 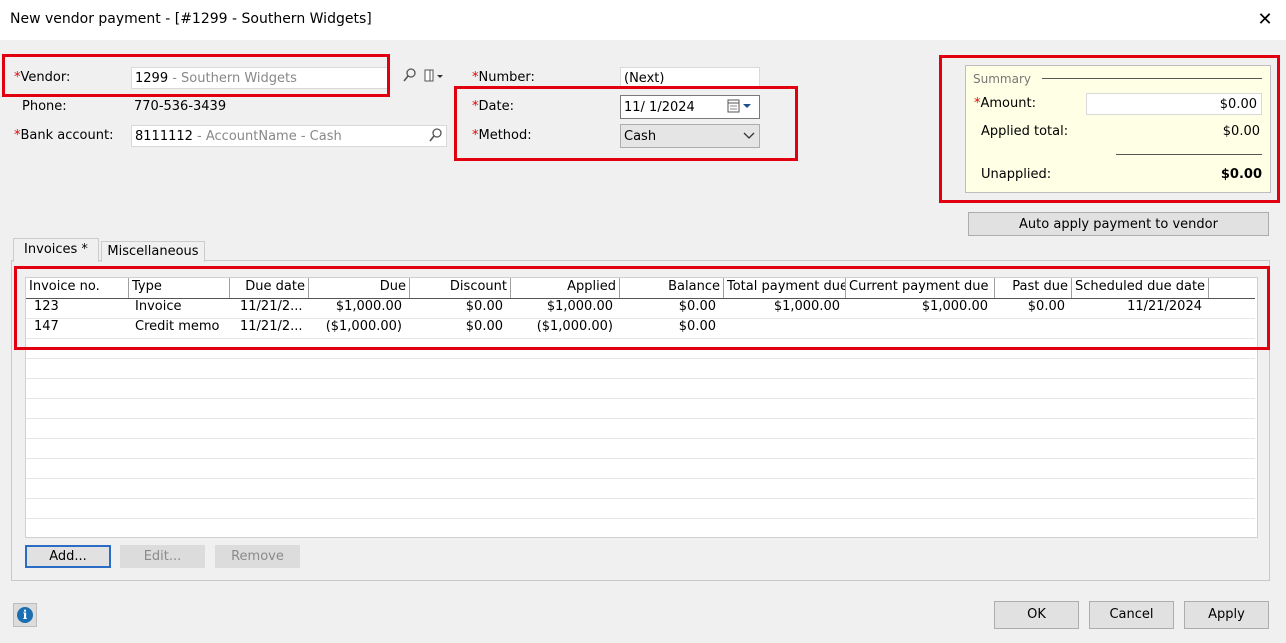 I want to click on vendor-highlight, so click(x=196, y=75).